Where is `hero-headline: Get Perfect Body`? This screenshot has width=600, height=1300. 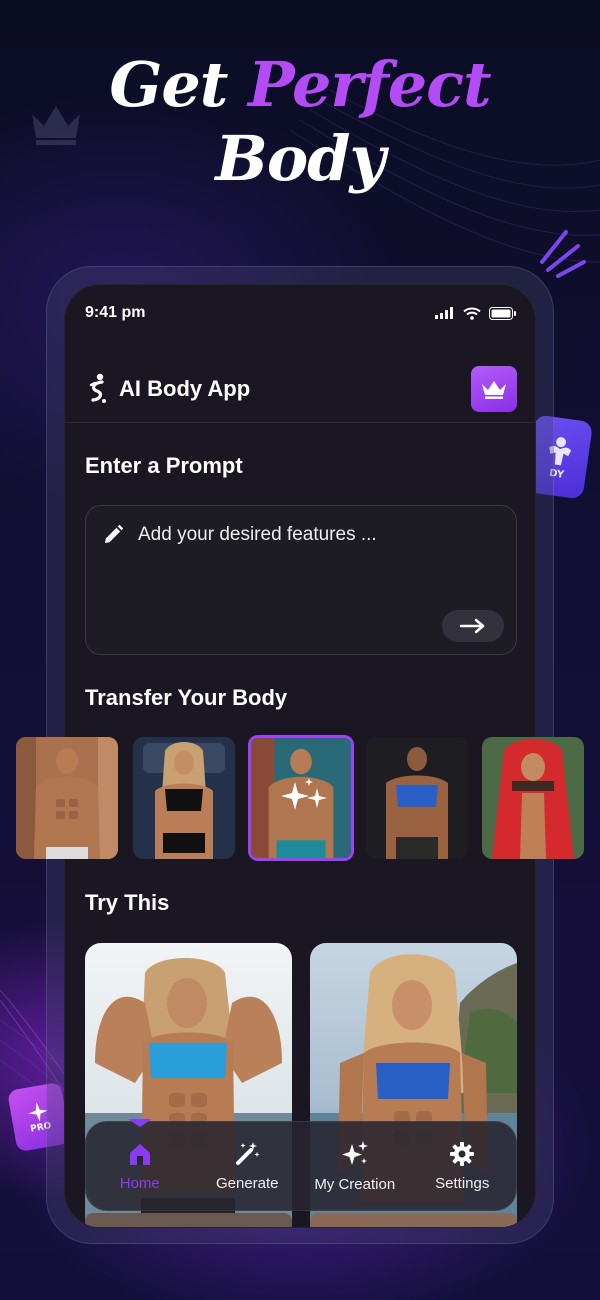
hero-headline: Get Perfect Body is located at coordinates (300, 122).